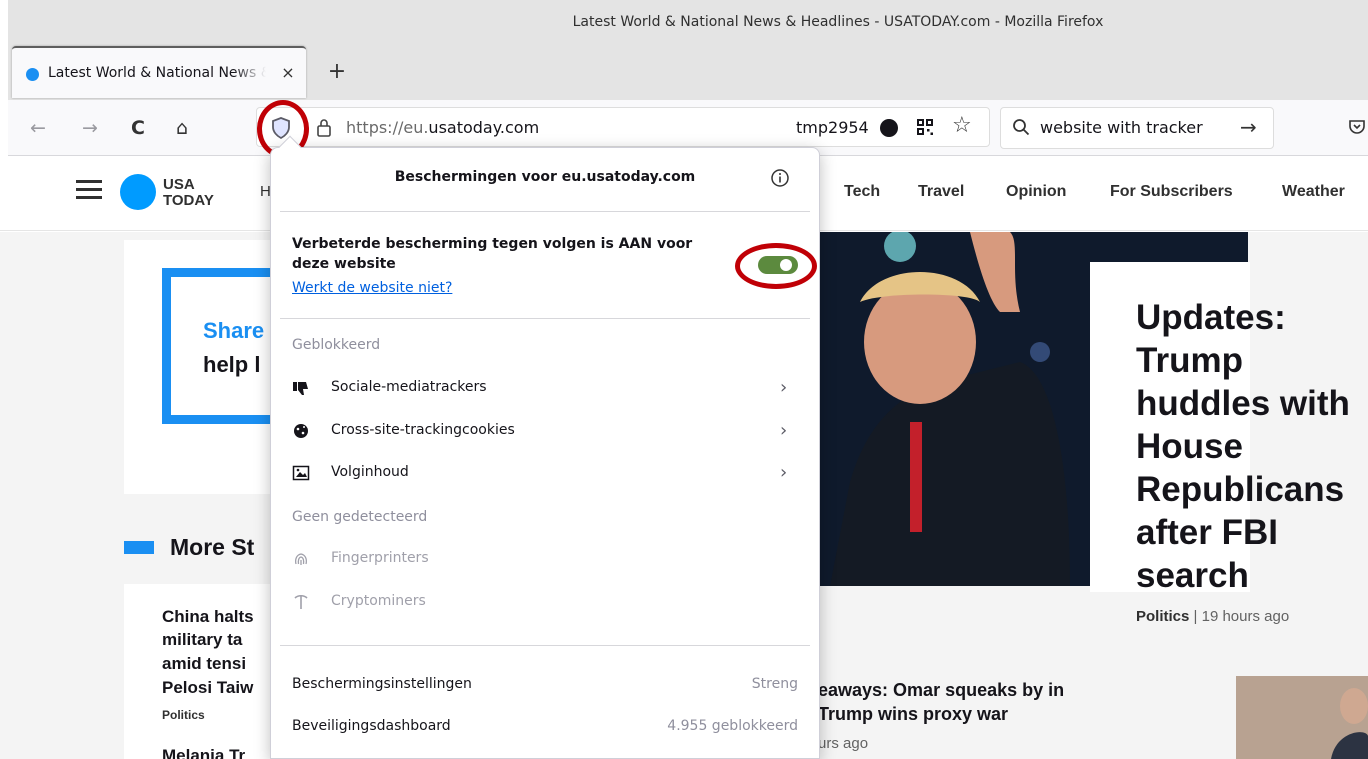 The width and height of the screenshot is (1368, 759). I want to click on image-icon, so click(301, 473).